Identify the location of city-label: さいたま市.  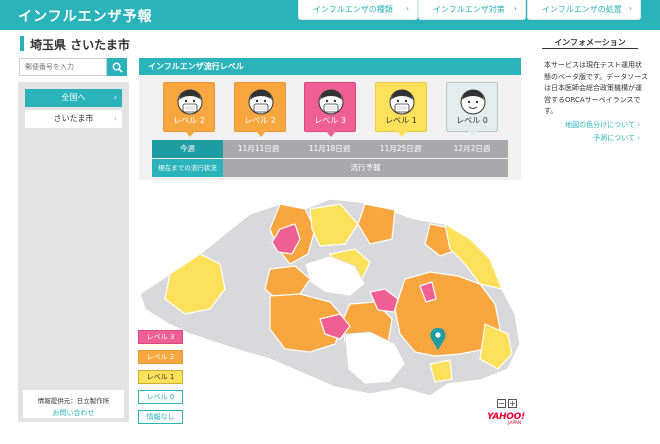
(73, 118).